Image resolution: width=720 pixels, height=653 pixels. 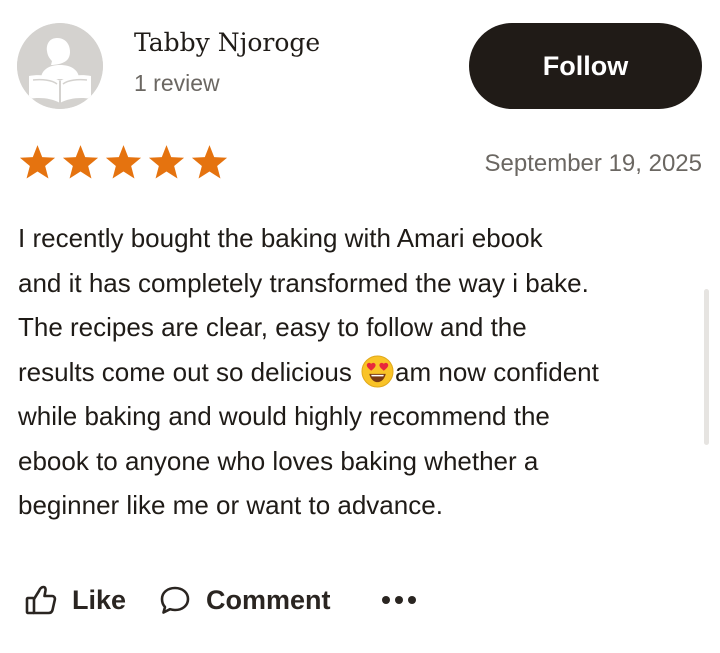 What do you see at coordinates (177, 83) in the screenshot?
I see `reviewer-review-count: 1 review` at bounding box center [177, 83].